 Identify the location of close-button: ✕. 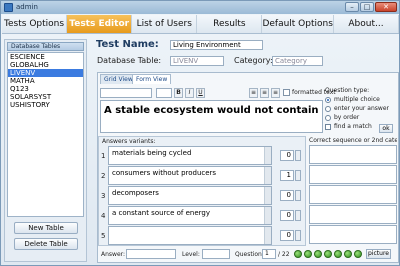
(386, 7).